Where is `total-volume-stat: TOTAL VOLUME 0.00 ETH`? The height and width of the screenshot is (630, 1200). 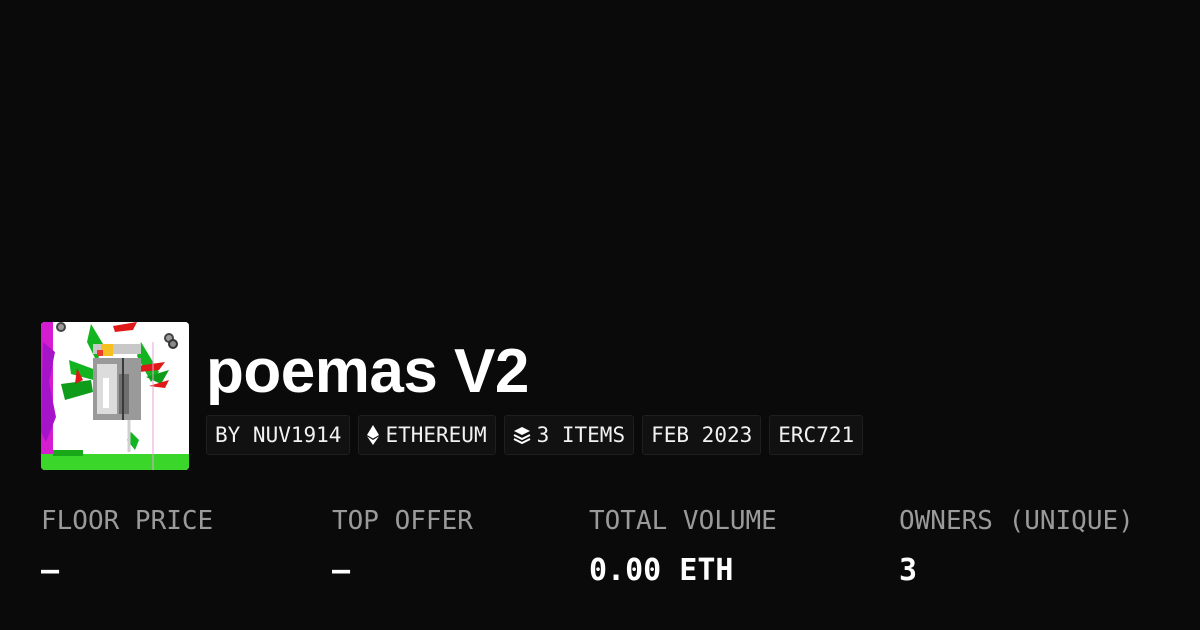
total-volume-stat: TOTAL VOLUME 0.00 ETH is located at coordinates (683, 546).